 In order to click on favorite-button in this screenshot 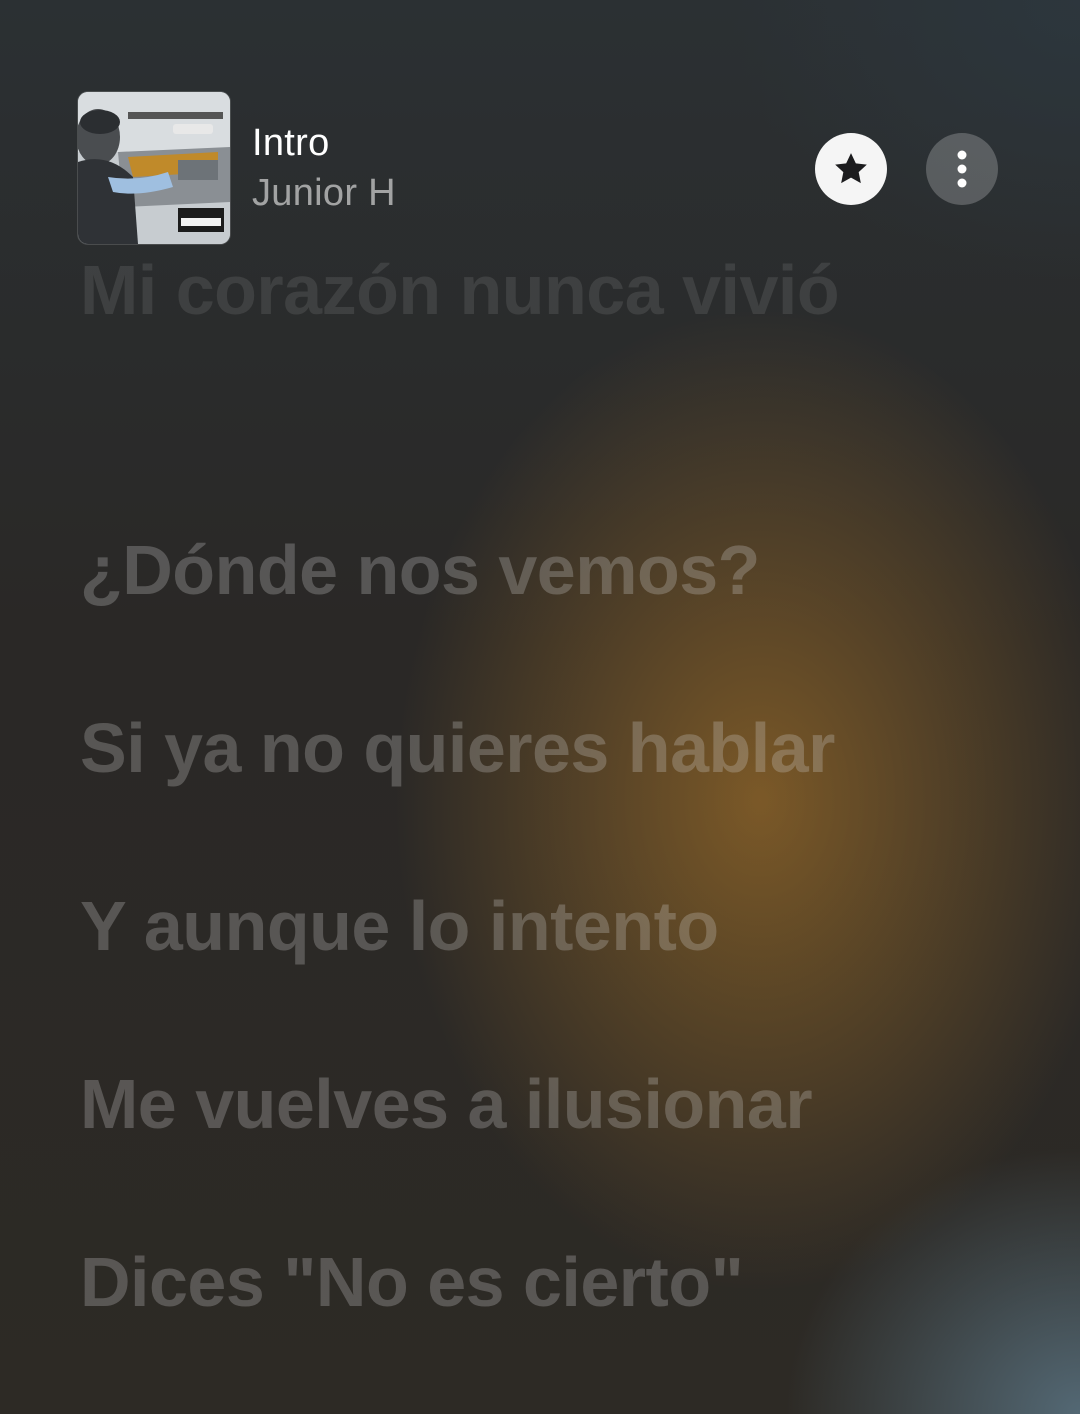, I will do `click(851, 169)`.